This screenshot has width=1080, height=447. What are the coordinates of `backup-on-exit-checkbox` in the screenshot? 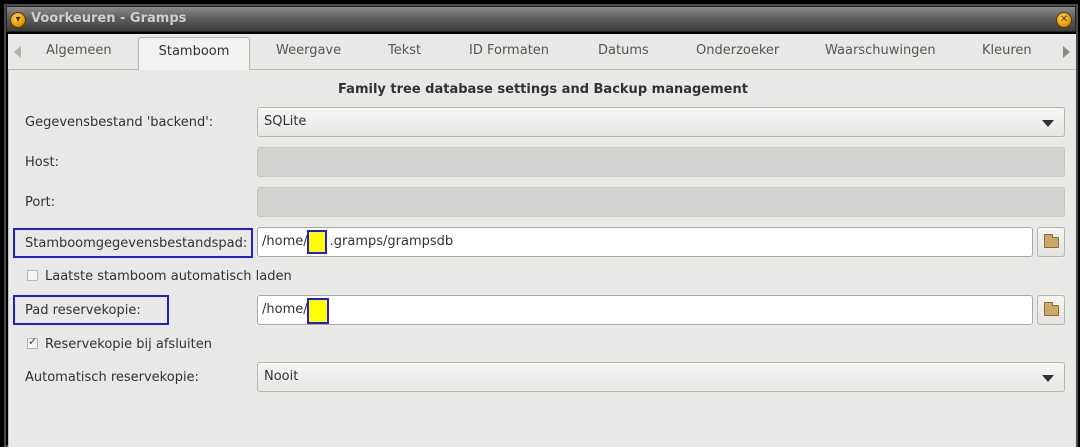 It's located at (32, 342).